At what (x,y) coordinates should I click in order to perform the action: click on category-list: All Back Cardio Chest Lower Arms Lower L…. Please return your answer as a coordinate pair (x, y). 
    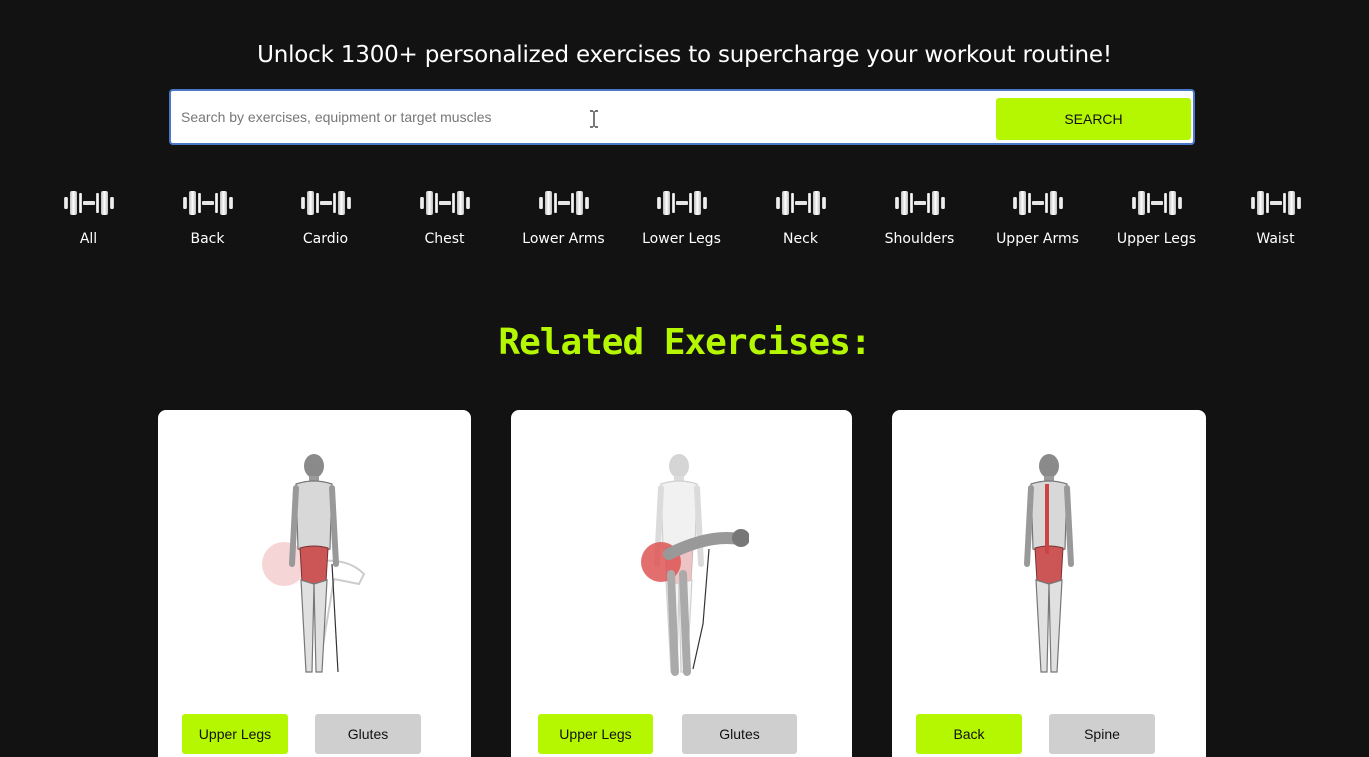
    Looking at the image, I should click on (682, 223).